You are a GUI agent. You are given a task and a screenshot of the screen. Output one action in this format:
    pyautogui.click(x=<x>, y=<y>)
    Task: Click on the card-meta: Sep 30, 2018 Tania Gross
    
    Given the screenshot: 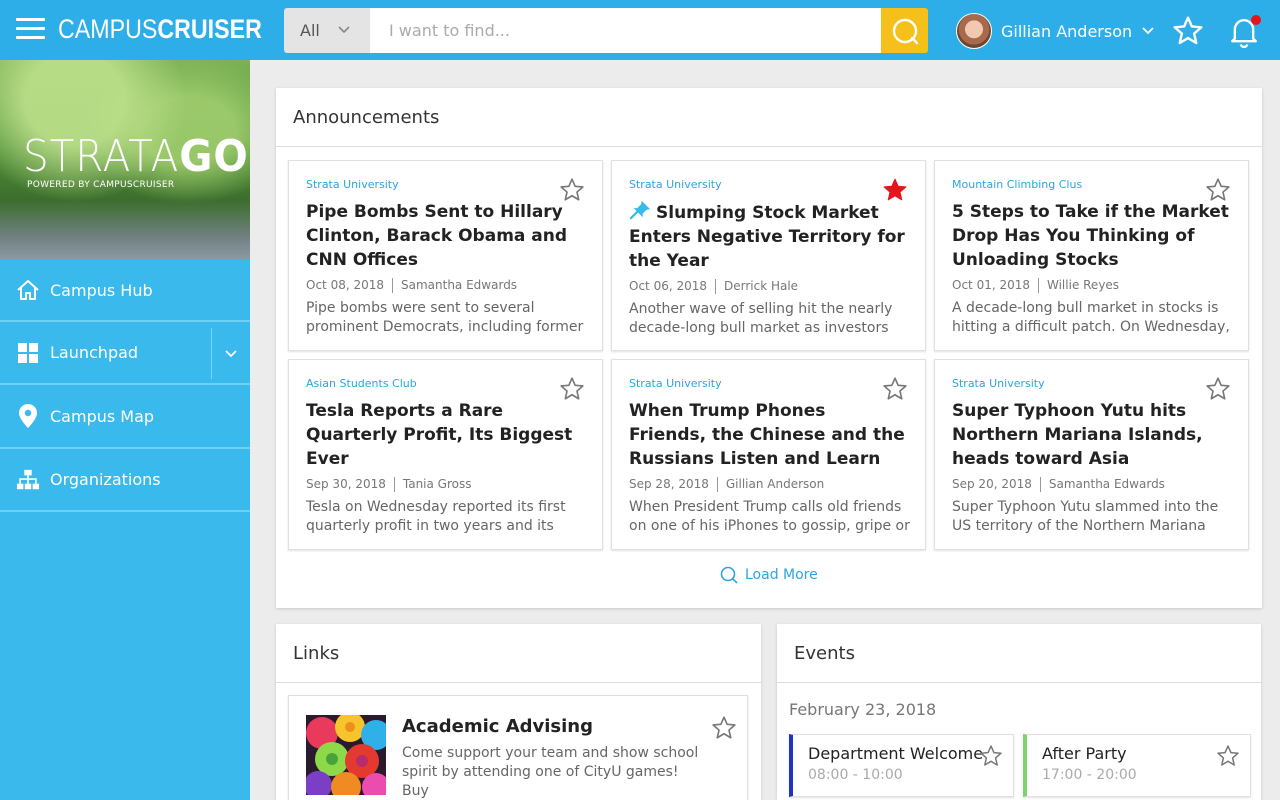 What is the action you would take?
    pyautogui.click(x=445, y=484)
    